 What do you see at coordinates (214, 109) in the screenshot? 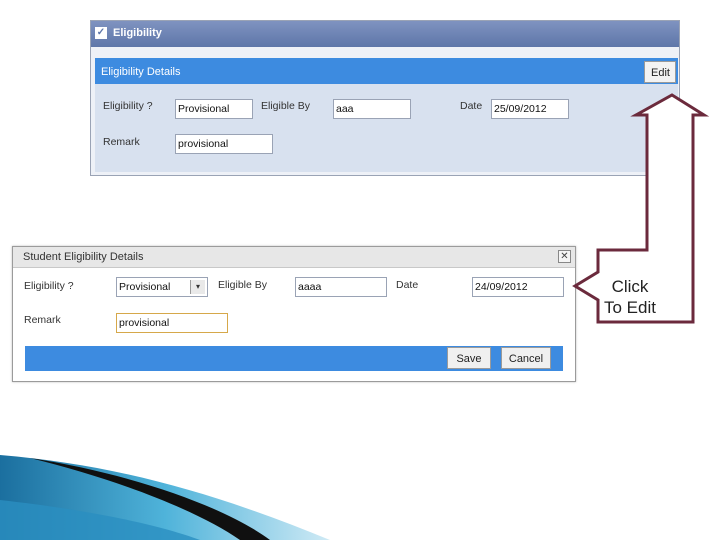
I see `eligibility-field: Provisional` at bounding box center [214, 109].